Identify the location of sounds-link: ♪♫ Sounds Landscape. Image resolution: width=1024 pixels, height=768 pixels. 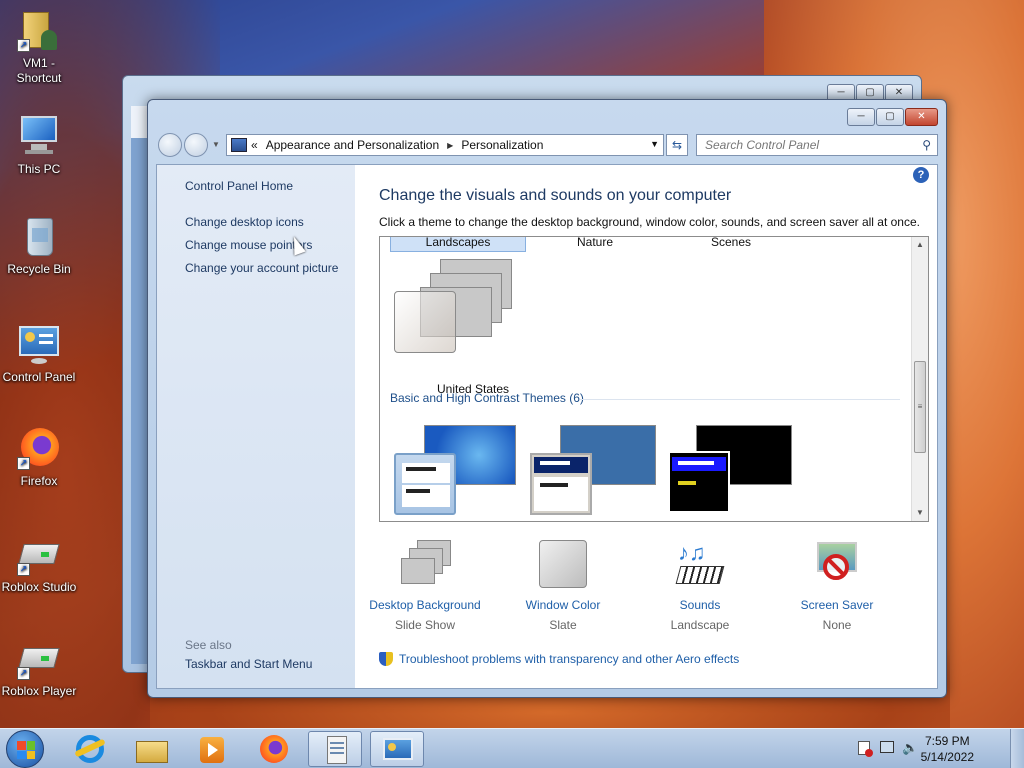
(700, 586).